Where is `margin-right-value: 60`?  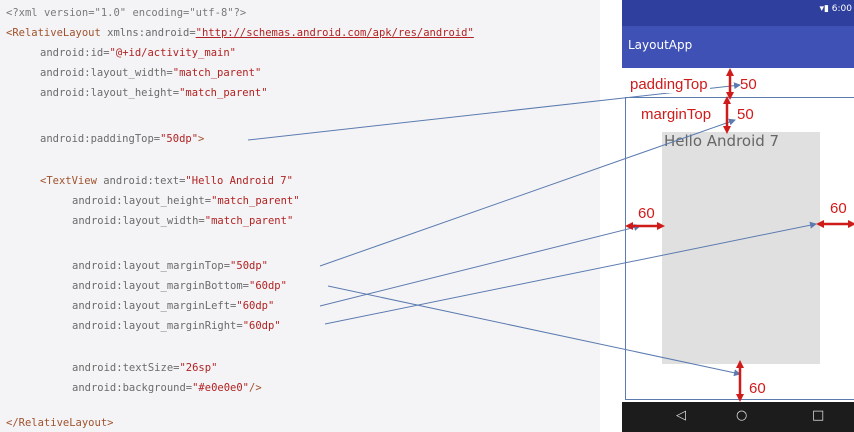
margin-right-value: 60 is located at coordinates (838, 208).